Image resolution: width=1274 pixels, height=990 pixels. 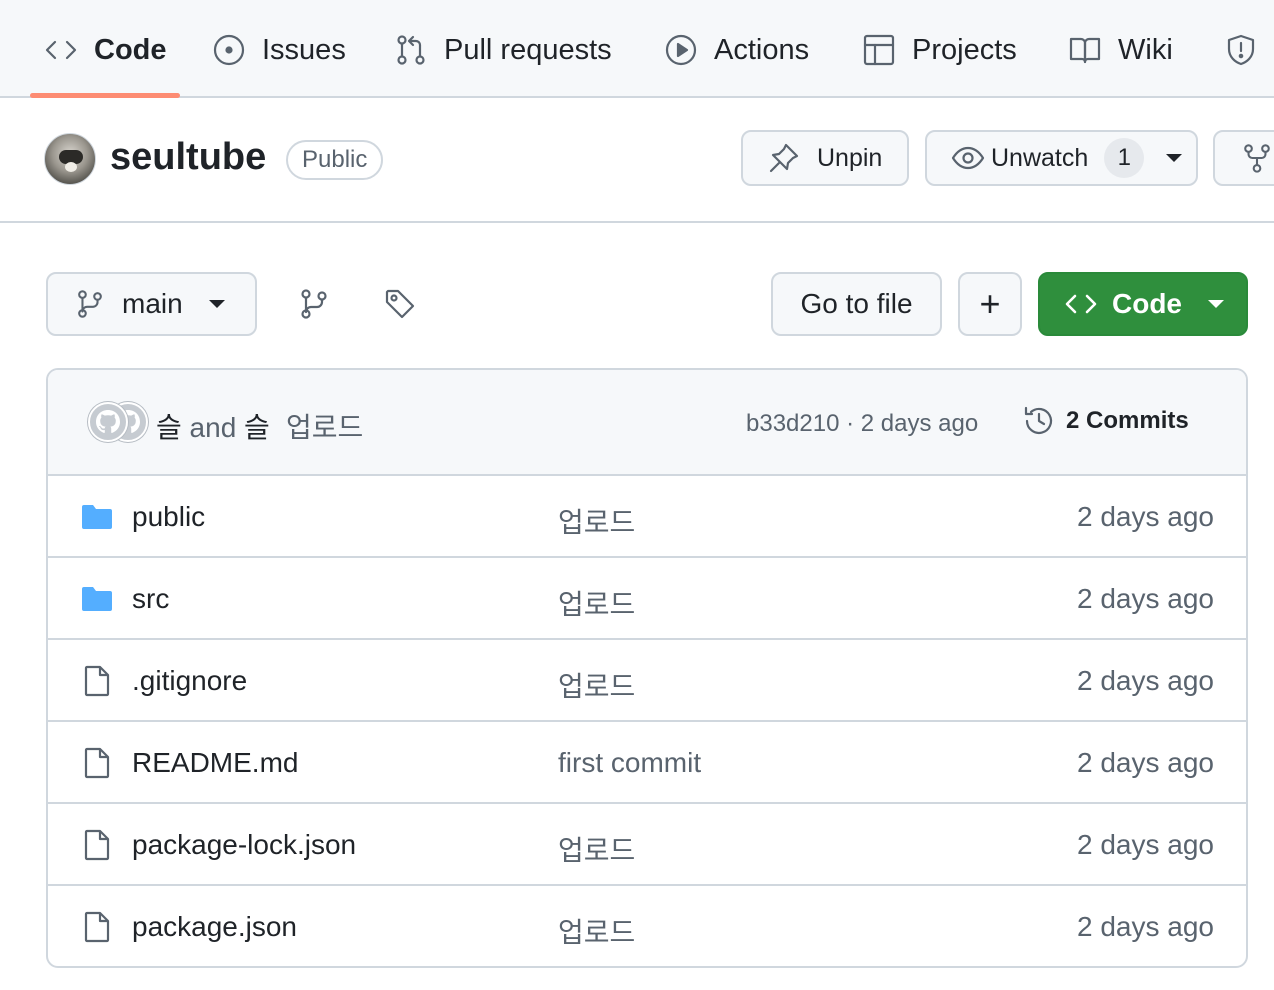 What do you see at coordinates (964, 49) in the screenshot?
I see `tab-projects-label: Projects` at bounding box center [964, 49].